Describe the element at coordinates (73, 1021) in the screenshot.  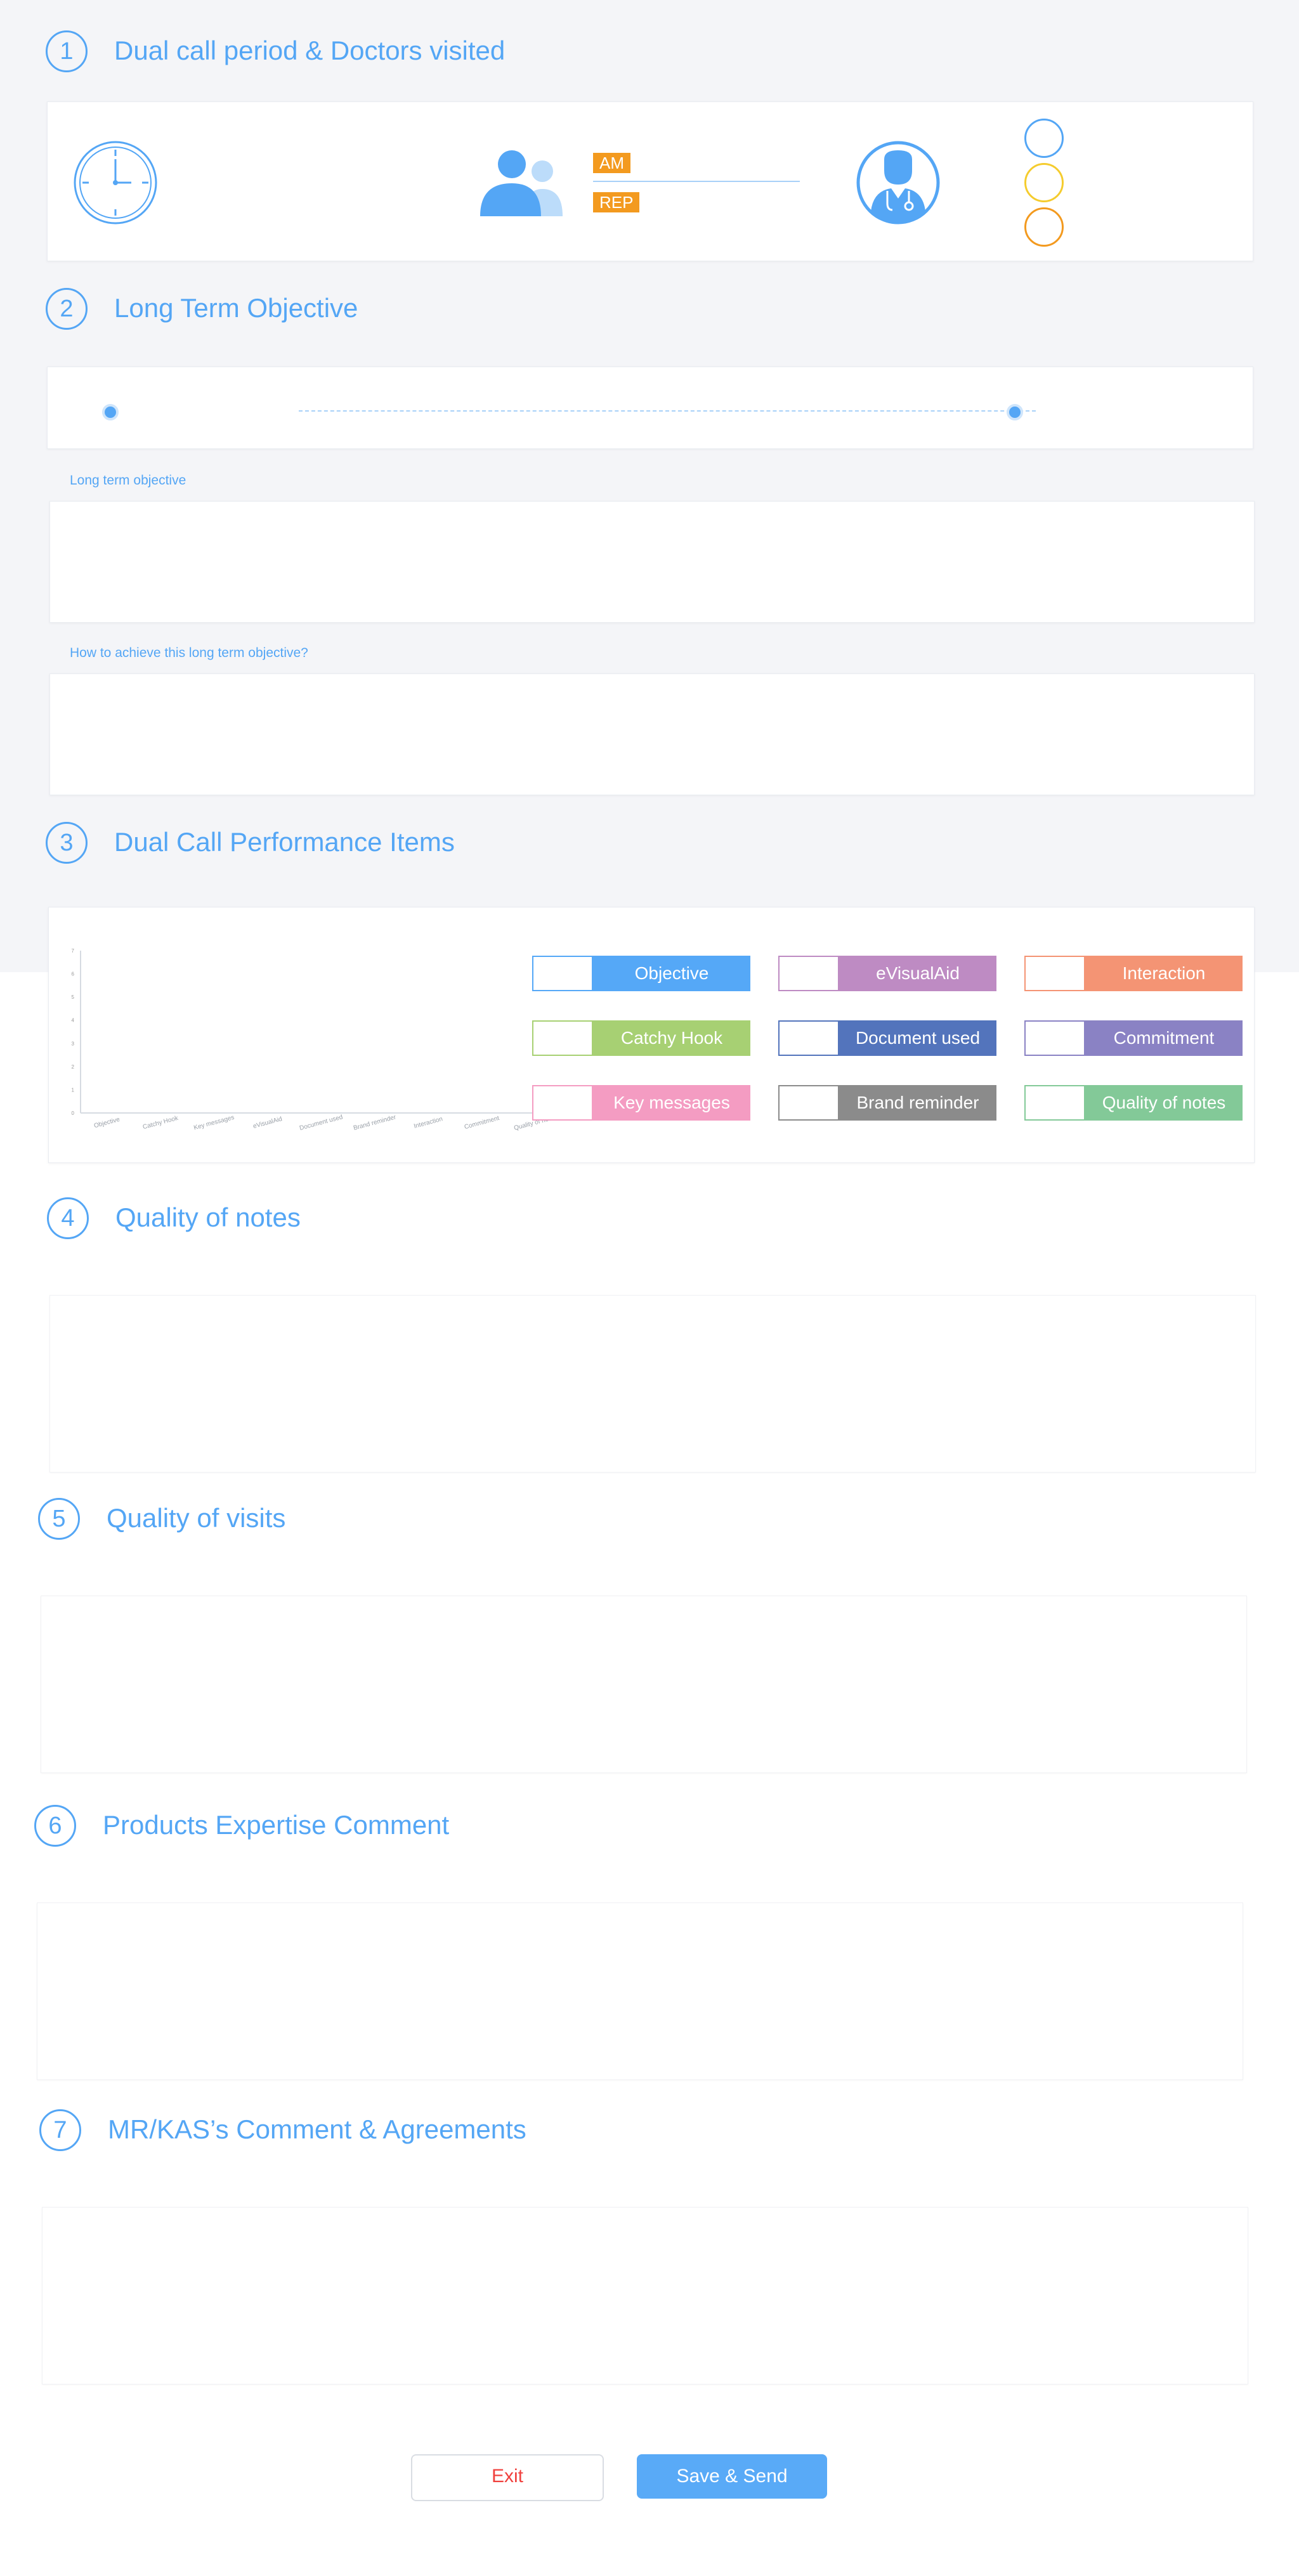
I see `y-tick-label: 4` at that location.